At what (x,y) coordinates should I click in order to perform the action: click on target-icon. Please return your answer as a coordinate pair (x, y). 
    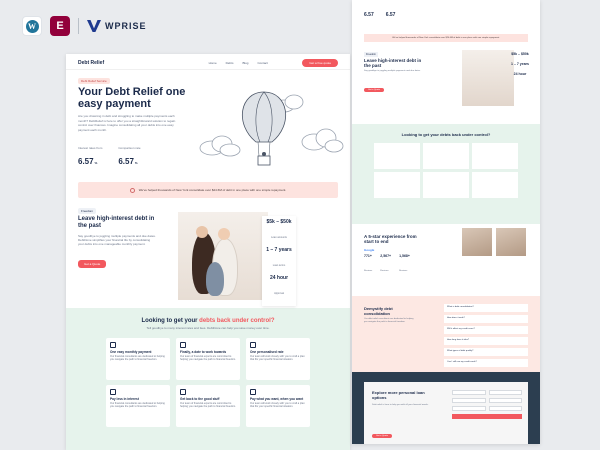
    Looking at the image, I should click on (183, 345).